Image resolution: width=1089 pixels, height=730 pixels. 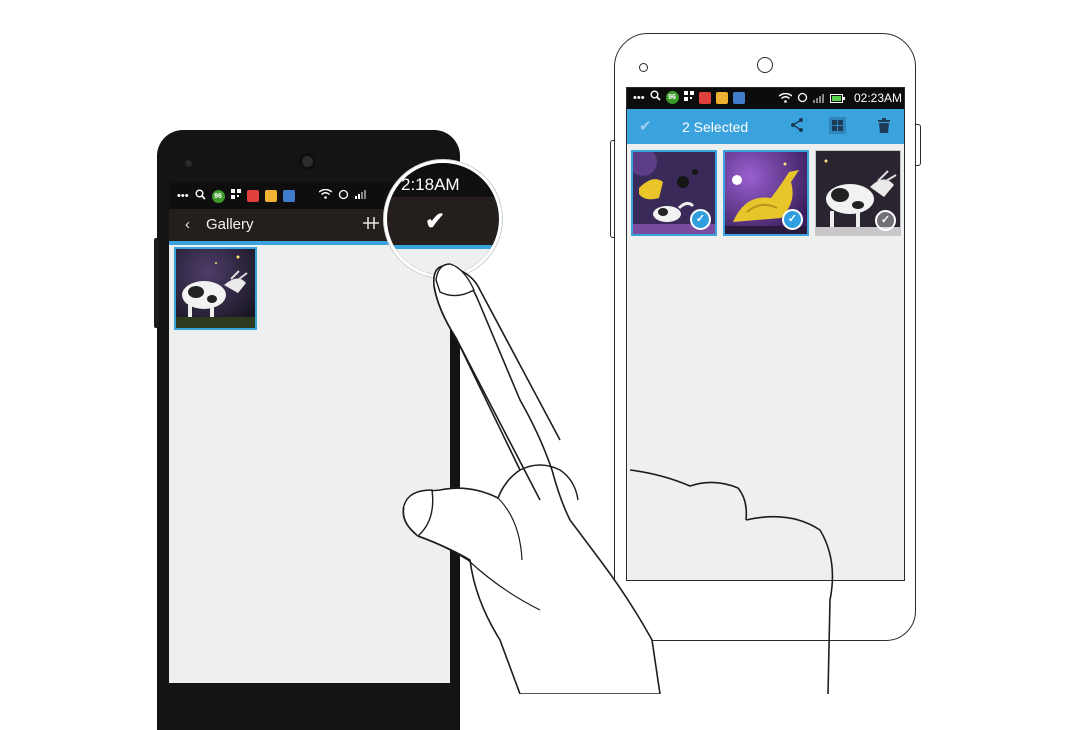 I want to click on grid-icon, so click(x=837, y=125).